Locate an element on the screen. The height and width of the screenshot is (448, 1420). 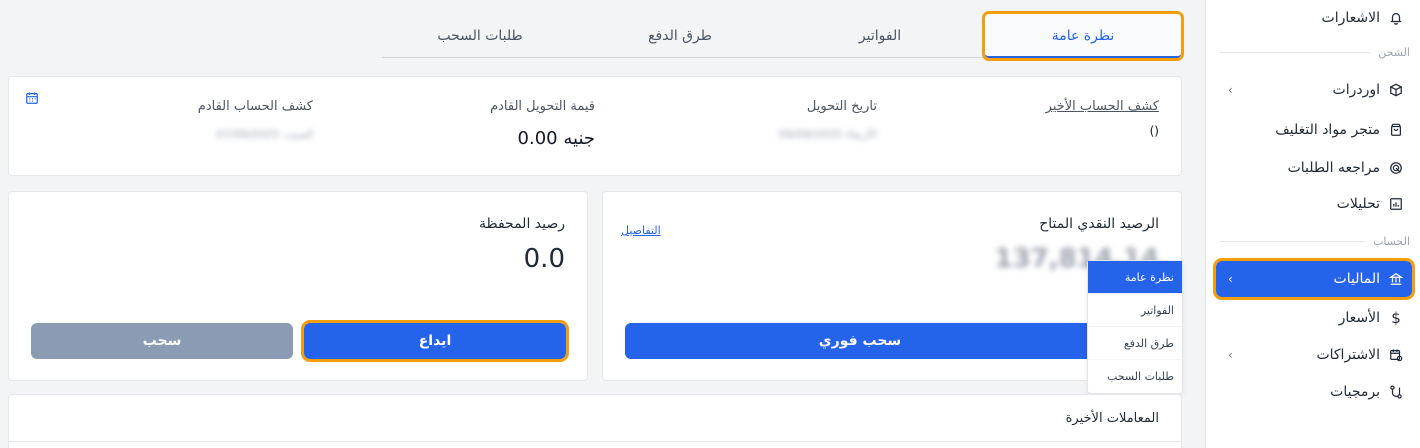
wallet-balance-title: رصيد المحفظة is located at coordinates (521, 224).